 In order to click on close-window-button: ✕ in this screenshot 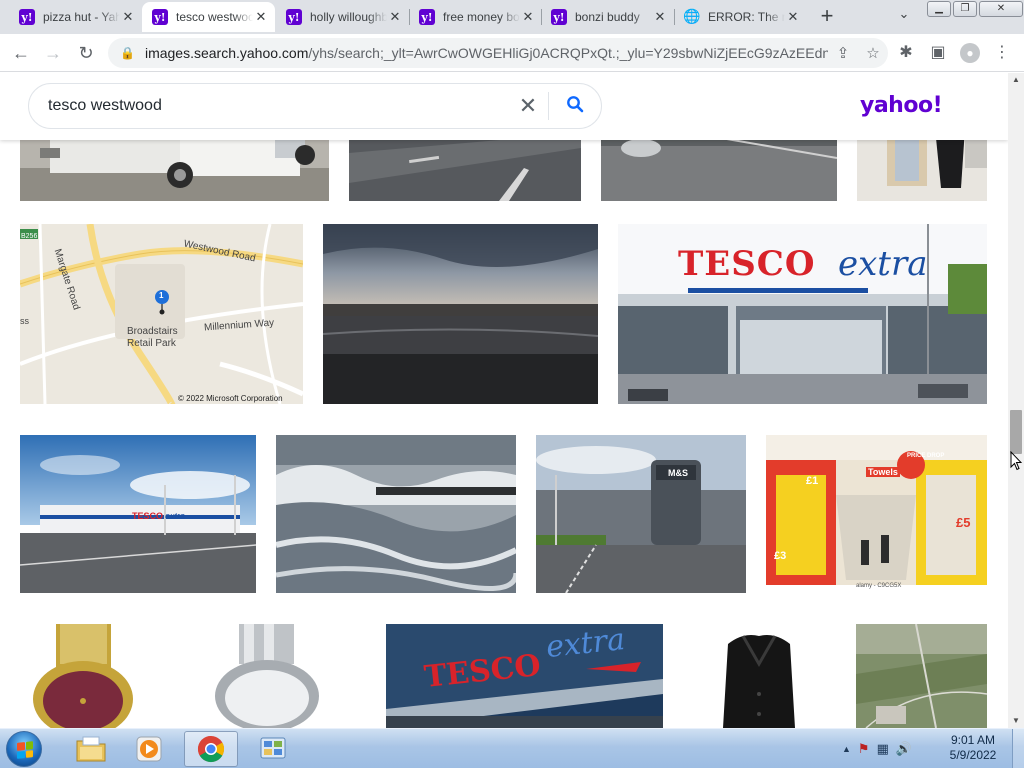, I will do `click(1001, 9)`.